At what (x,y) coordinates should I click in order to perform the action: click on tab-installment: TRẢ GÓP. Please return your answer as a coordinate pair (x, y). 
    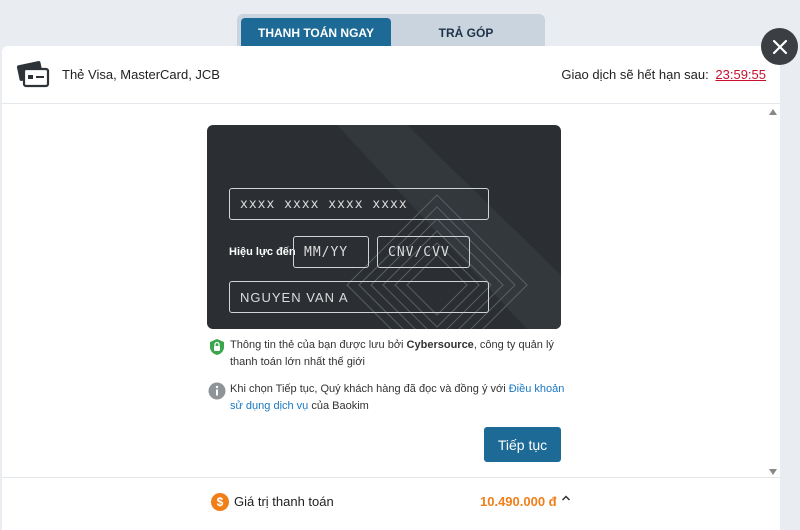
    Looking at the image, I should click on (466, 33).